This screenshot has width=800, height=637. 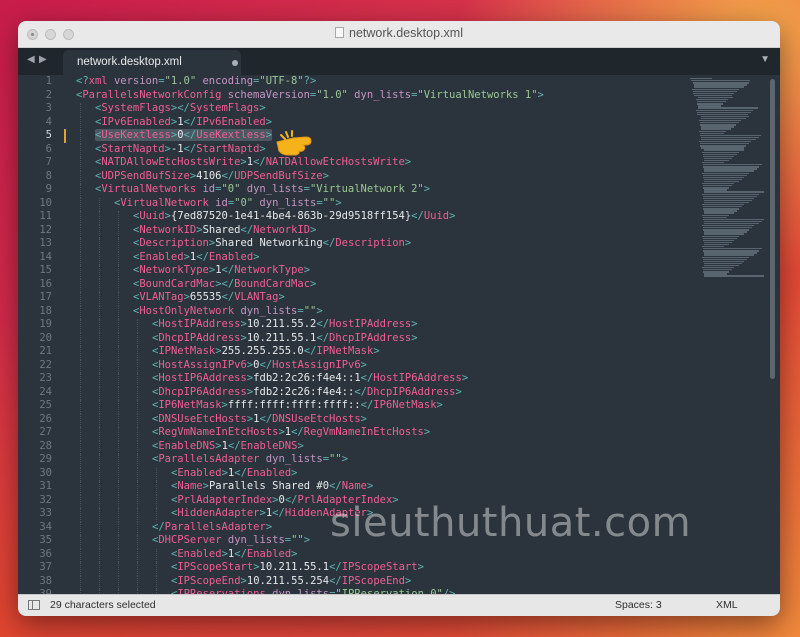 I want to click on unsaved-dot-icon, so click(x=235, y=63).